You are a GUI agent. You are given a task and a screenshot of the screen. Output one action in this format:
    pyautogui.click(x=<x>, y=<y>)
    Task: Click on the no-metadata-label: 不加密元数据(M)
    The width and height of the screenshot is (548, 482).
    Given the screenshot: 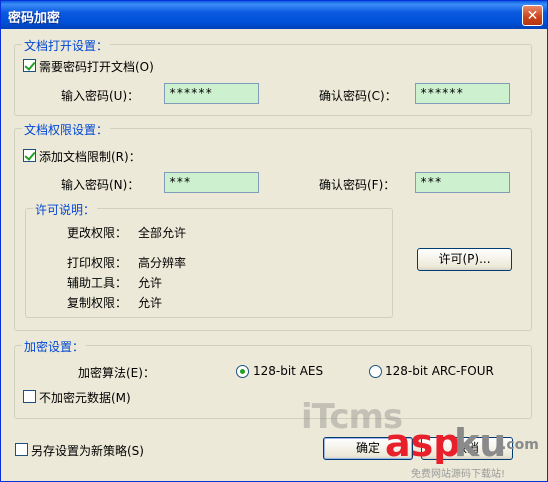 What is the action you would take?
    pyautogui.click(x=85, y=397)
    